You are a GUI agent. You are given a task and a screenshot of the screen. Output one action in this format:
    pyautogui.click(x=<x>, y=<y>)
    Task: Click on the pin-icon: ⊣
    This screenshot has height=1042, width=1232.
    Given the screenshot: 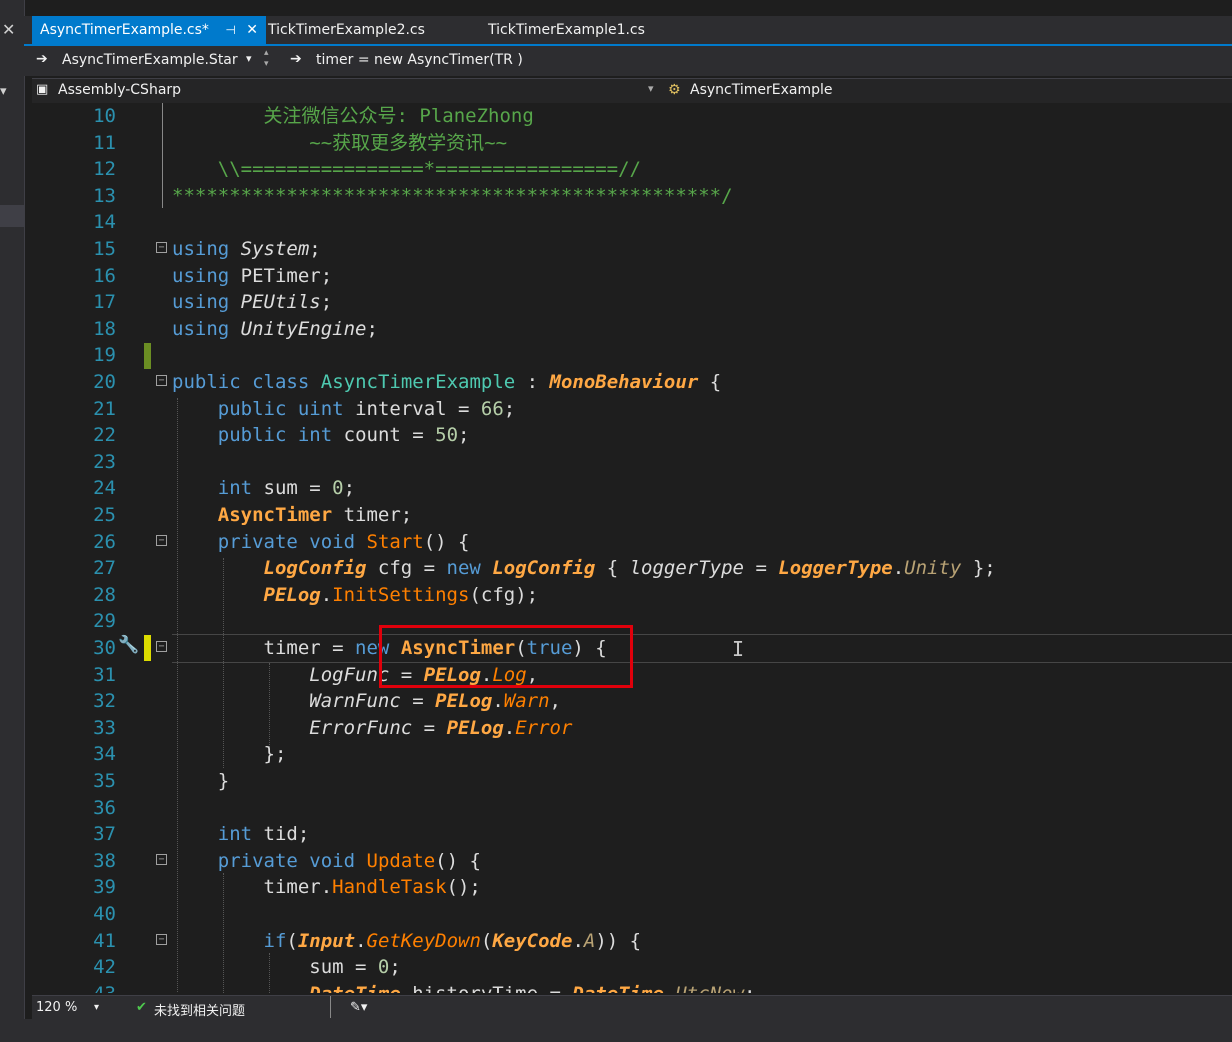 What is the action you would take?
    pyautogui.click(x=230, y=30)
    